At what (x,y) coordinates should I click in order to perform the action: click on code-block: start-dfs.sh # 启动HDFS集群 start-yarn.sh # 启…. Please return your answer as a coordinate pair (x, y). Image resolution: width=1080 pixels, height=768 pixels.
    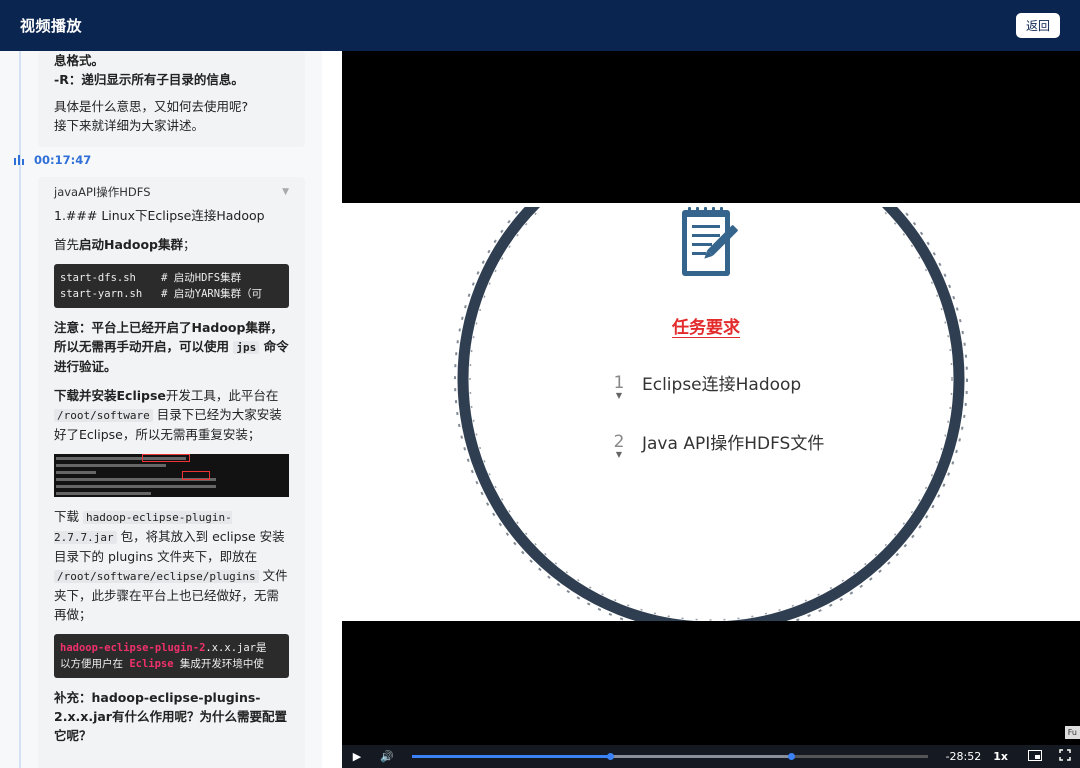
    Looking at the image, I should click on (171, 286).